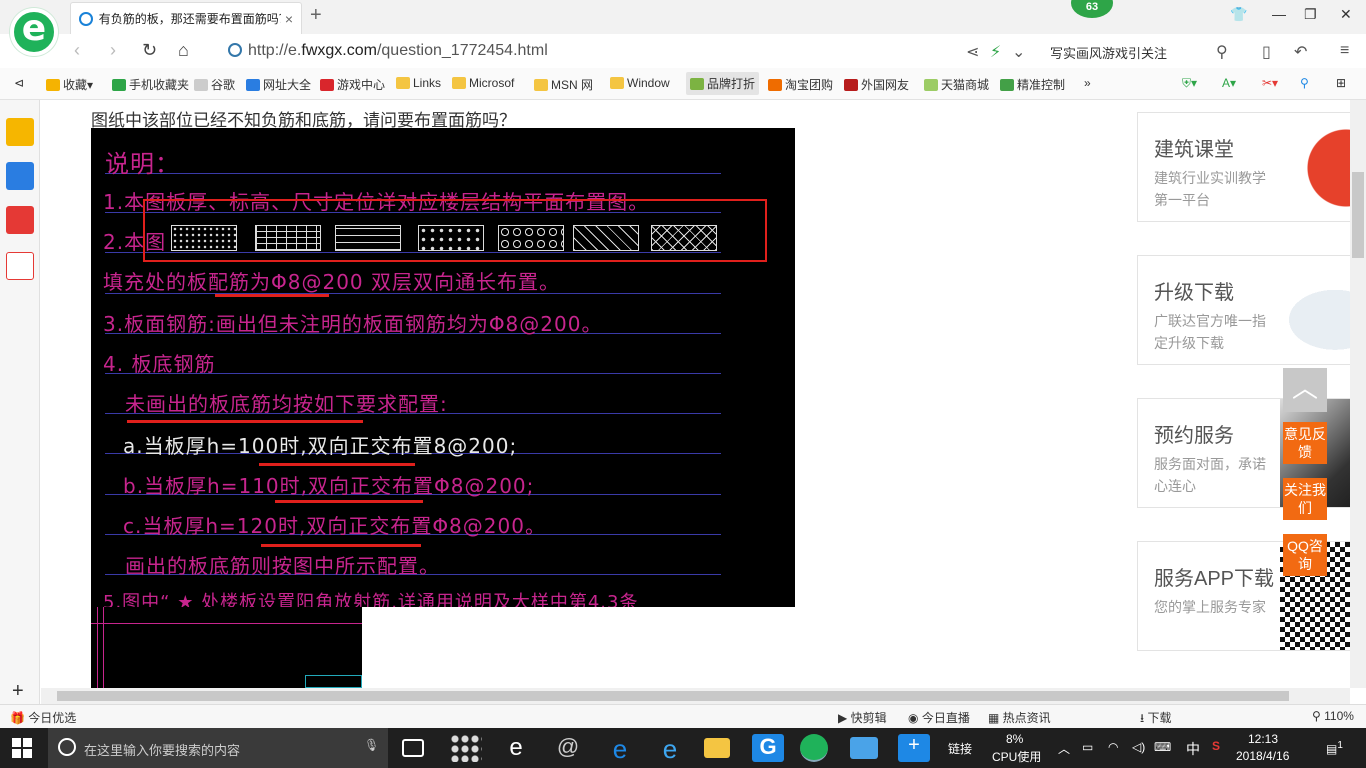 Image resolution: width=1366 pixels, height=768 pixels. What do you see at coordinates (1344, 51) in the screenshot?
I see `menu-icon: ≡` at bounding box center [1344, 51].